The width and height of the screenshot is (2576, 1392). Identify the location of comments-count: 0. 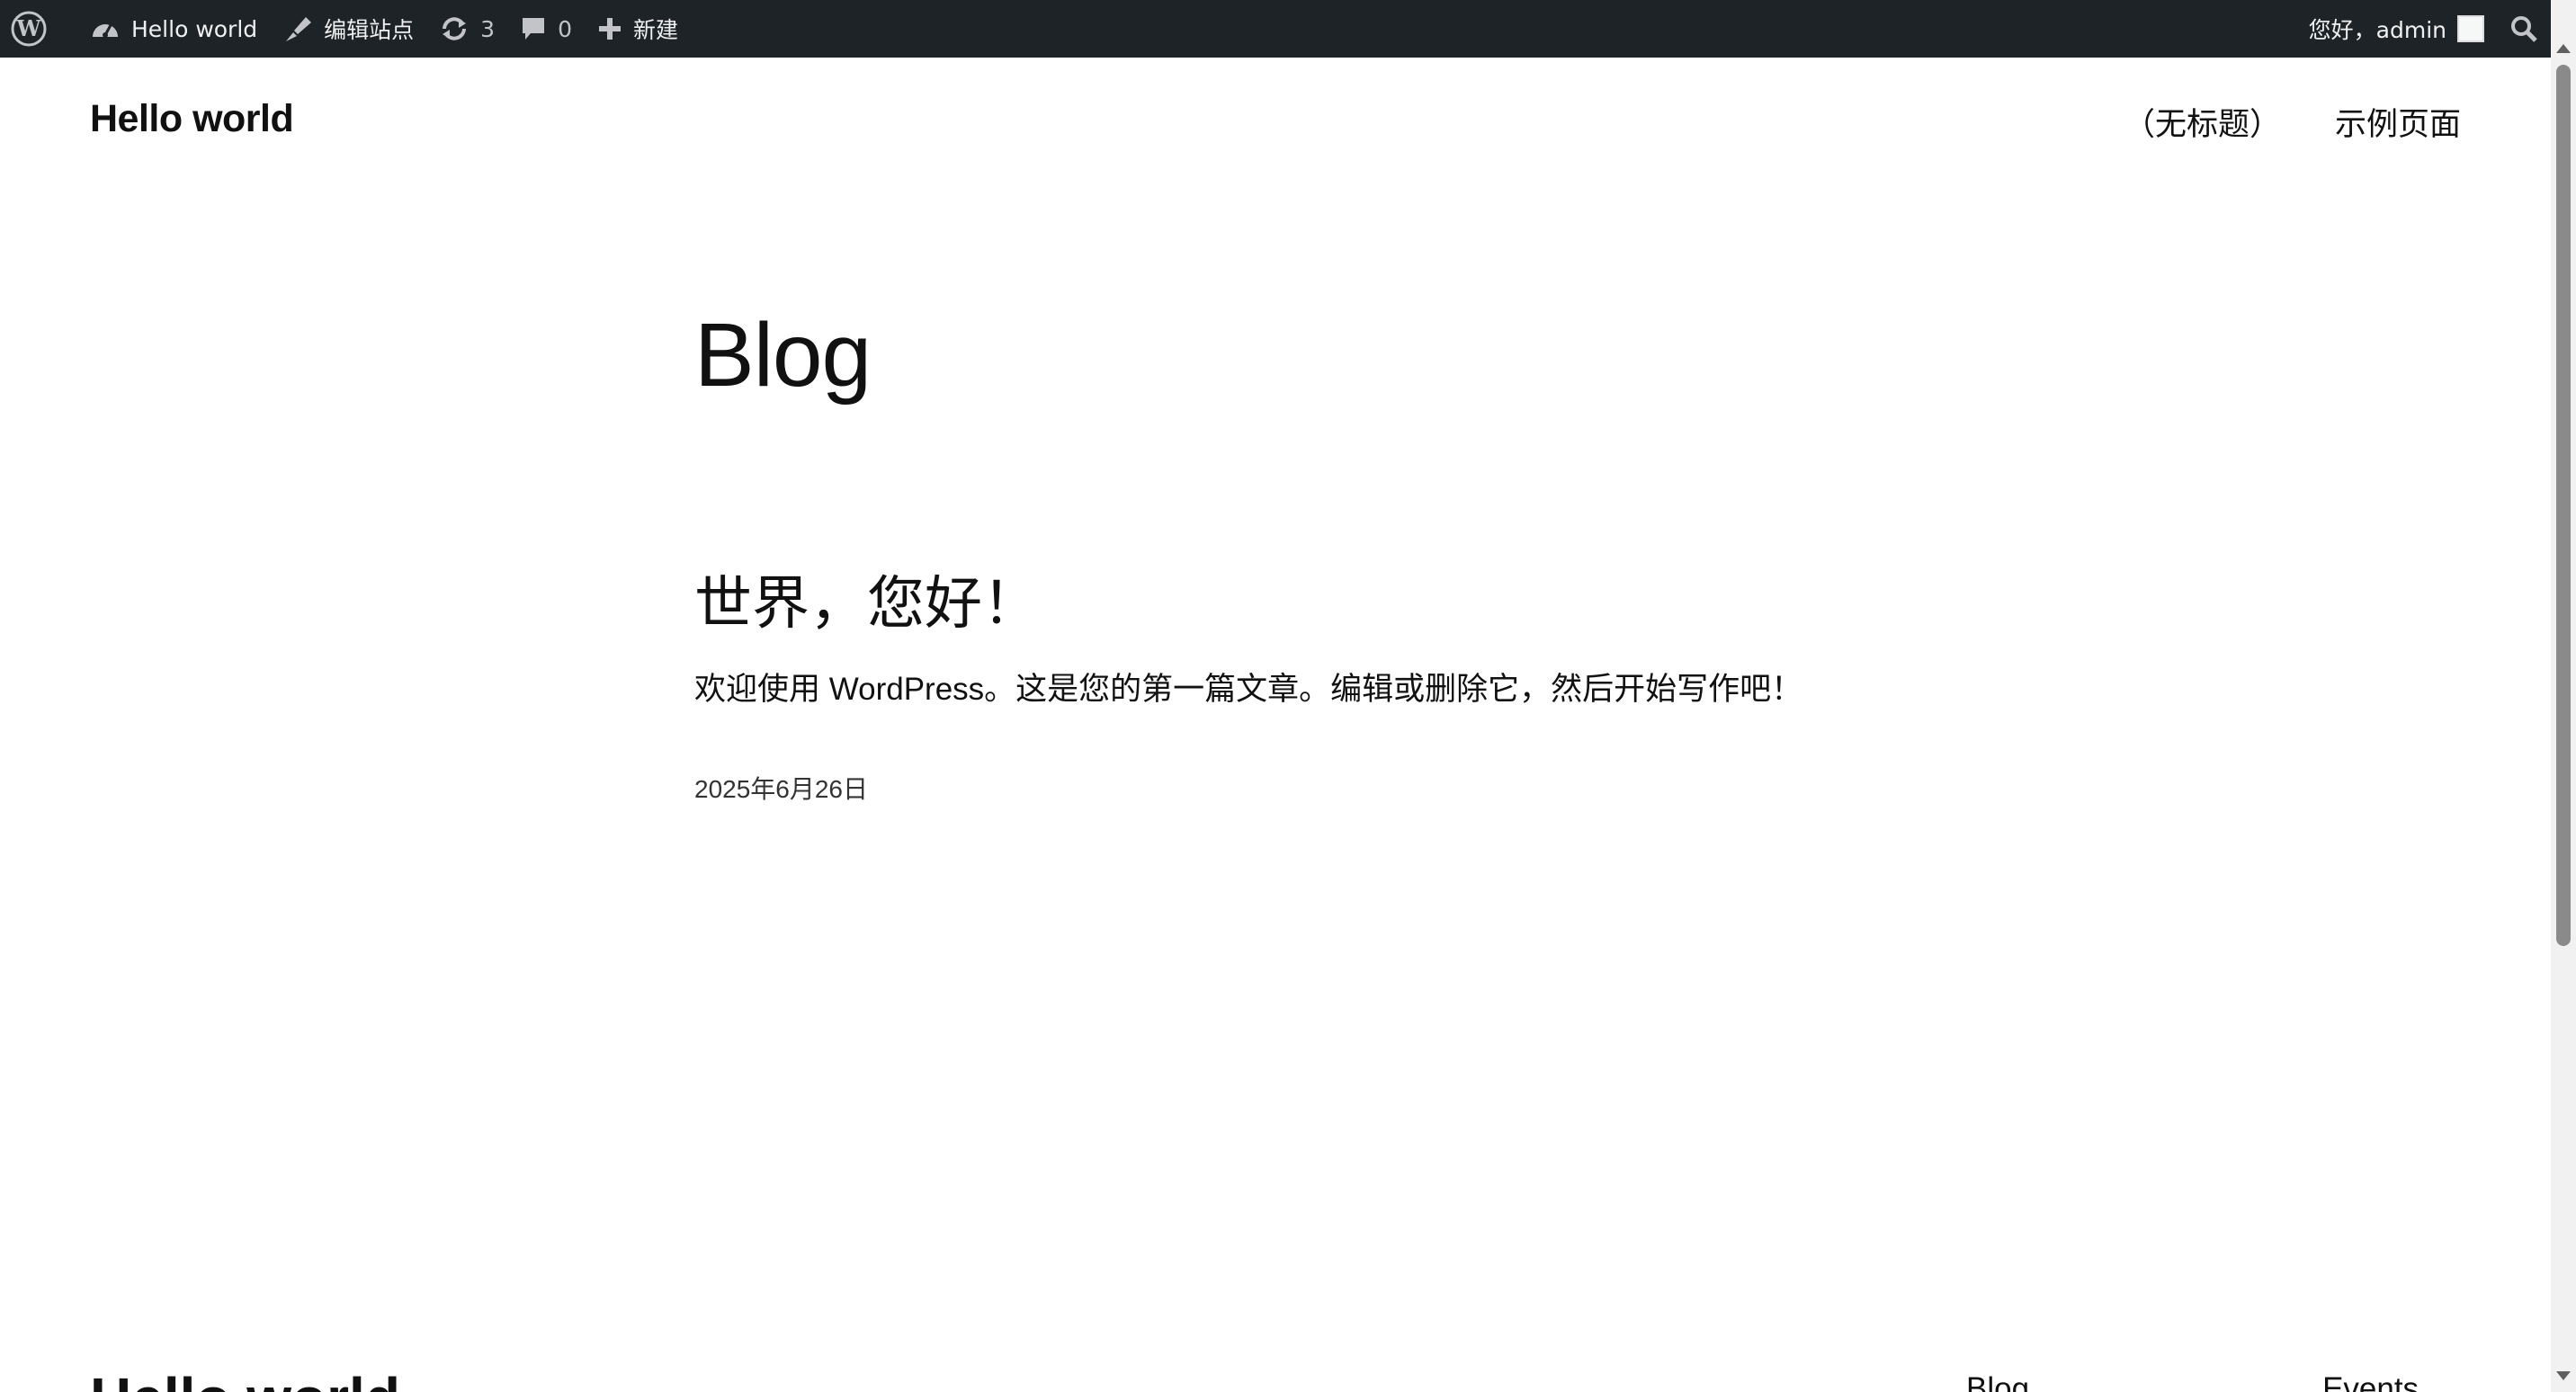
(565, 28).